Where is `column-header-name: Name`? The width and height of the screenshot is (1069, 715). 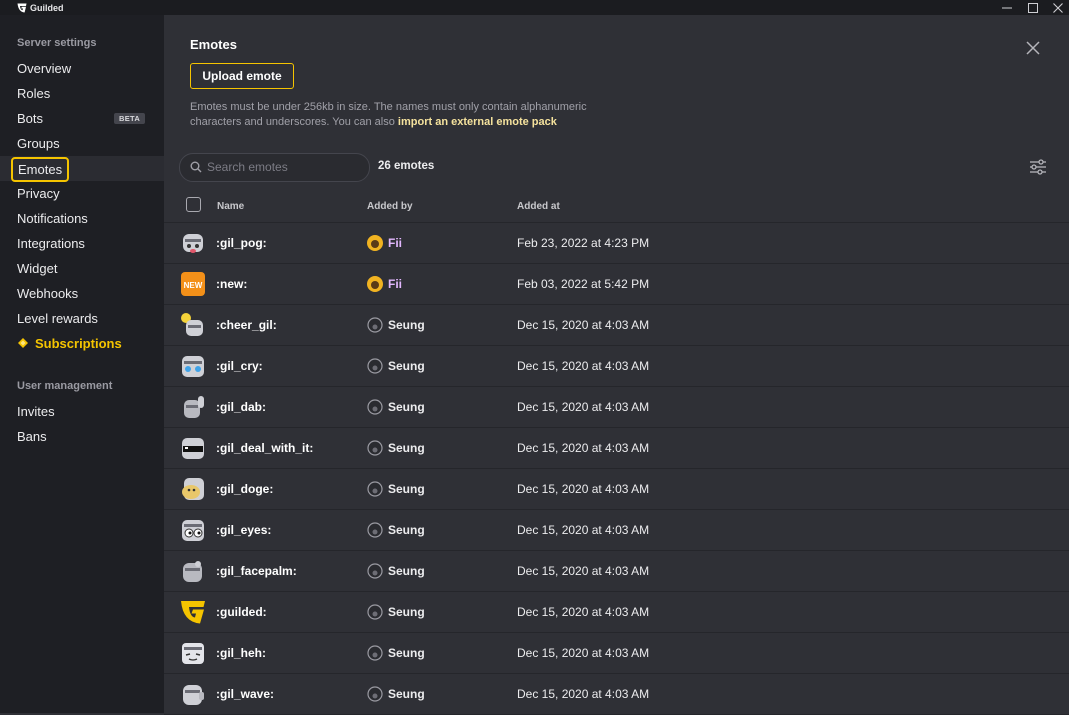 column-header-name: Name is located at coordinates (230, 206).